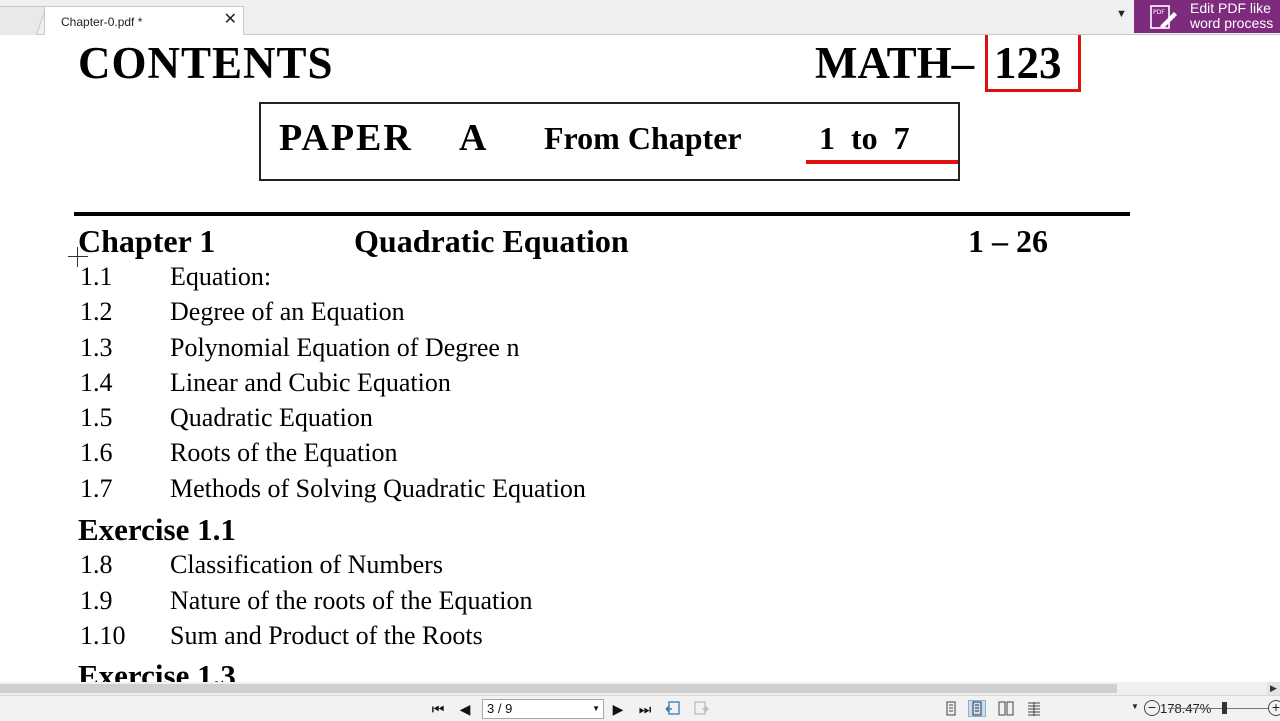  What do you see at coordinates (1135, 706) in the screenshot?
I see `zoom-dropdown-icon: ▼` at bounding box center [1135, 706].